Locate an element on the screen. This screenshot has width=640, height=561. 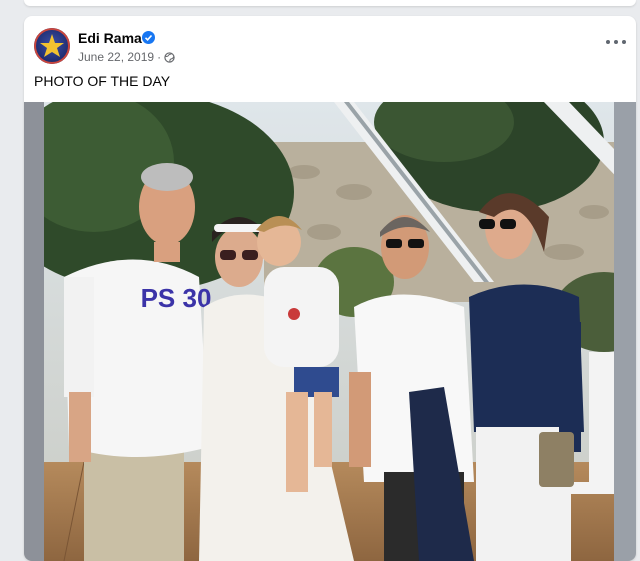
author-avatar is located at coordinates (52, 46).